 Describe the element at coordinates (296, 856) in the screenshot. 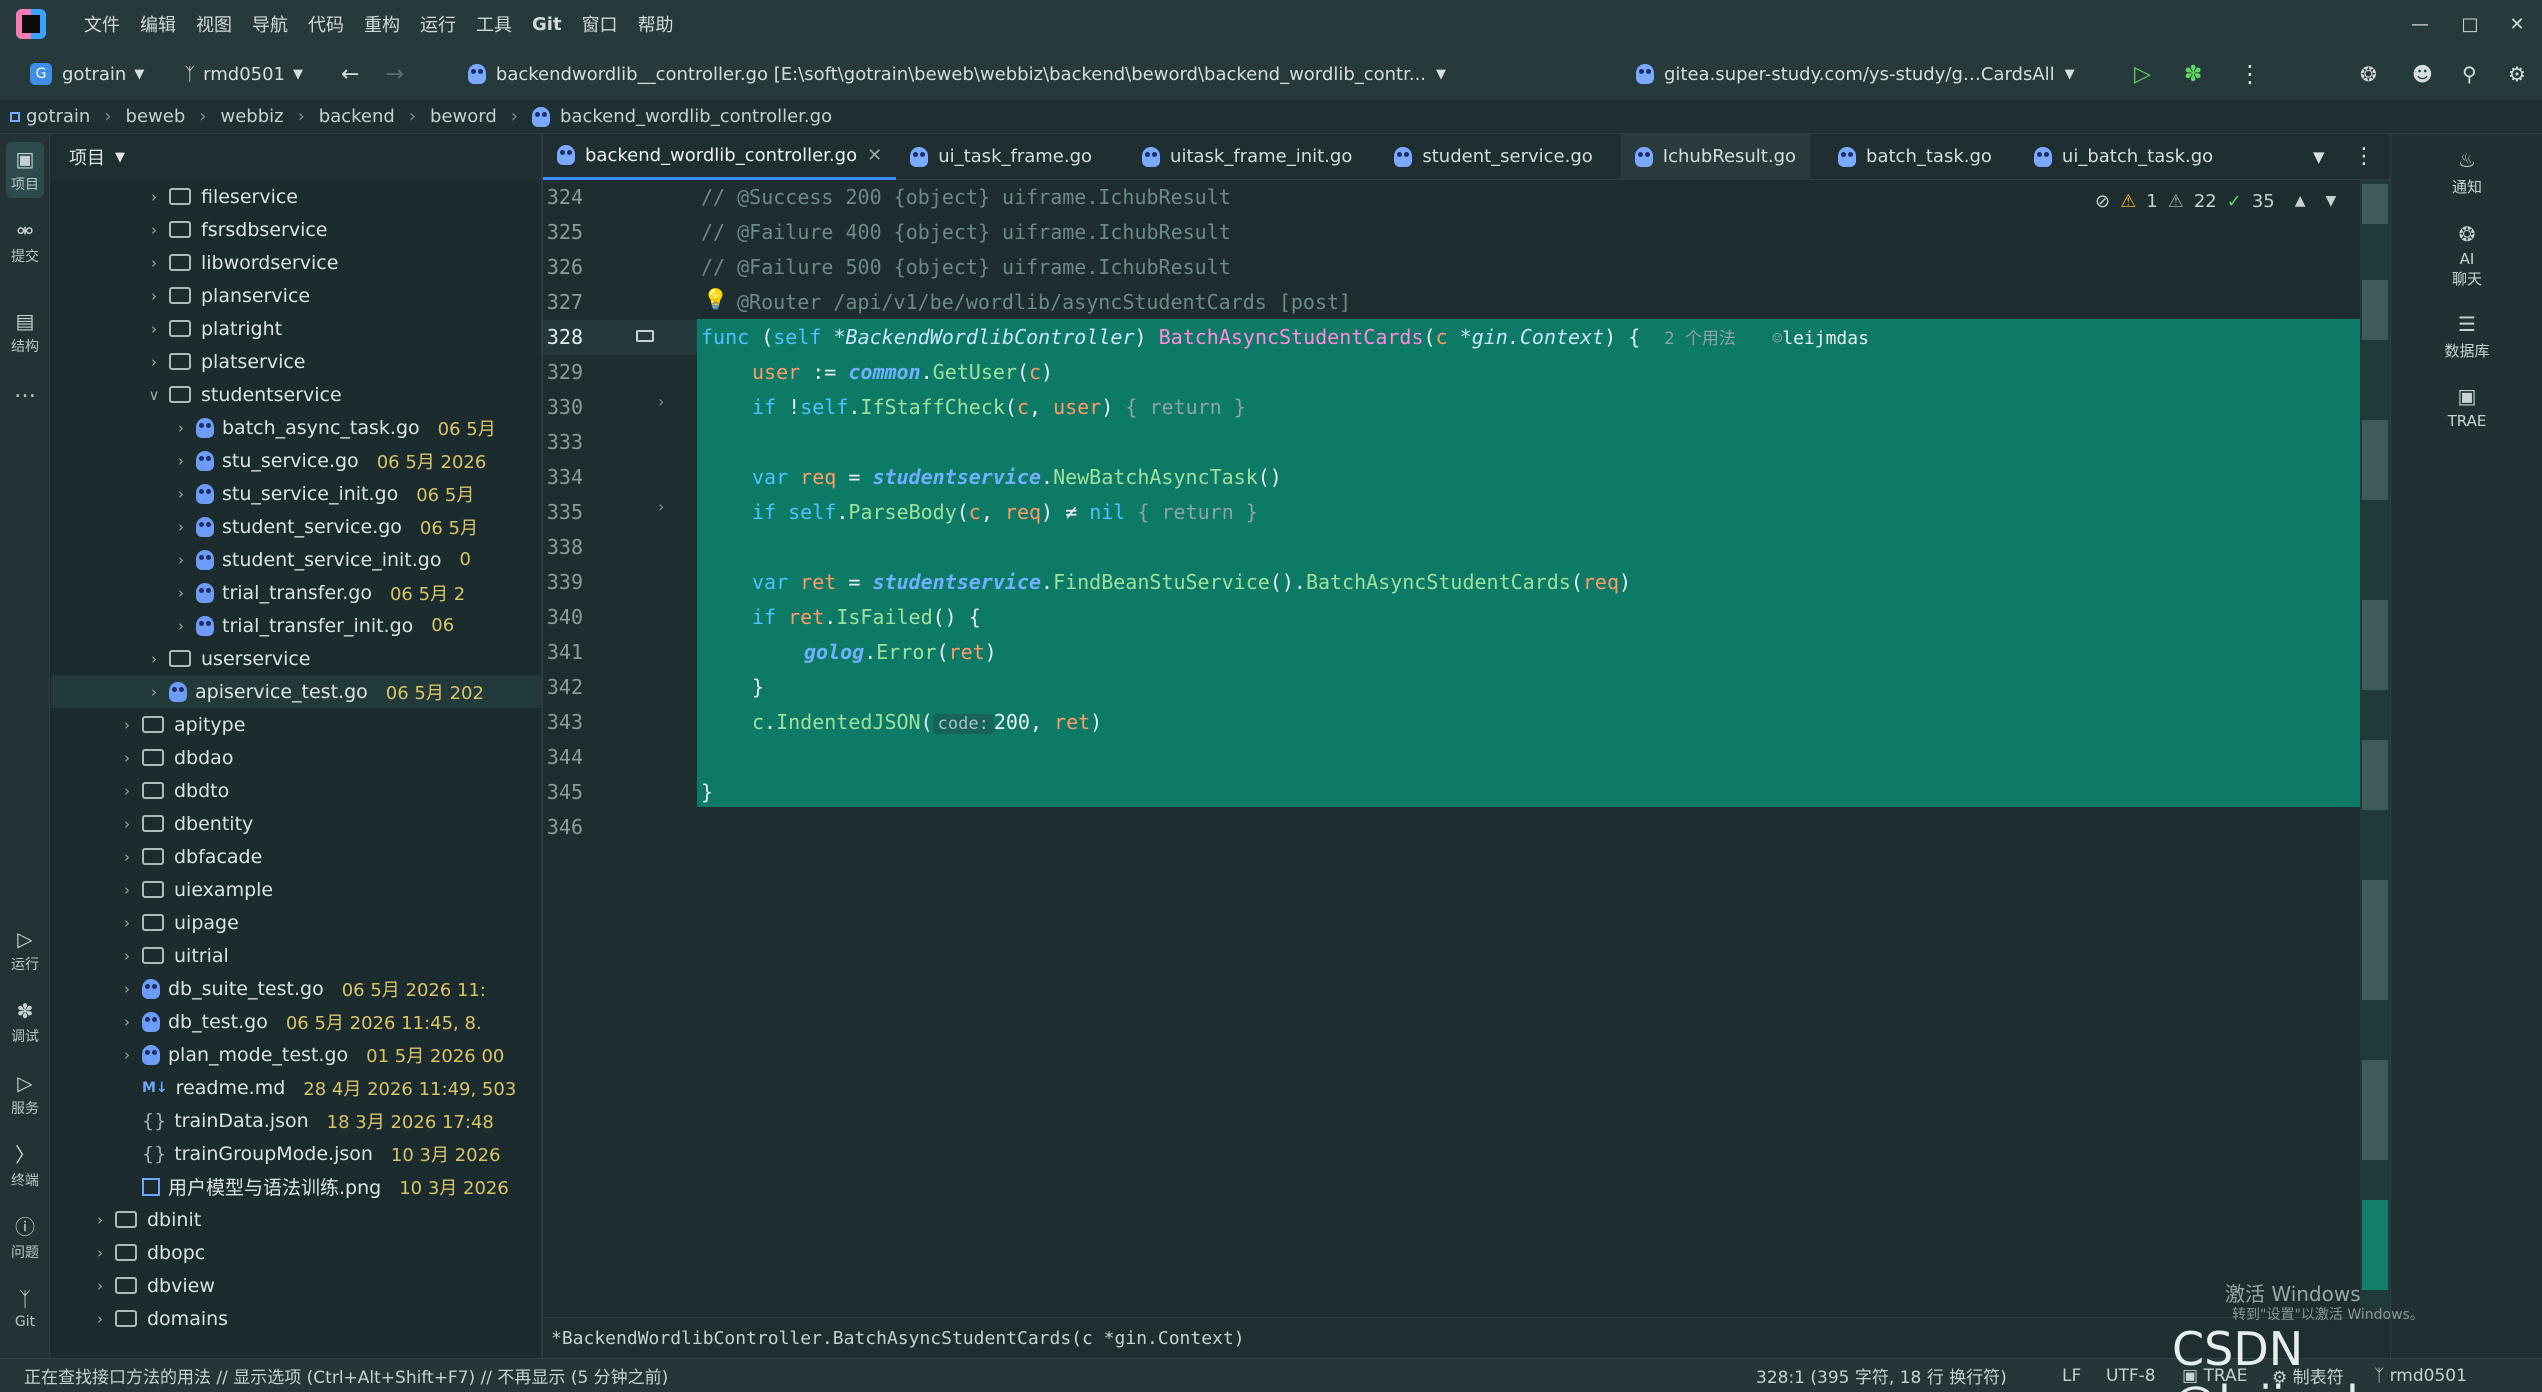

I see `tree-row: › dbfacade` at that location.